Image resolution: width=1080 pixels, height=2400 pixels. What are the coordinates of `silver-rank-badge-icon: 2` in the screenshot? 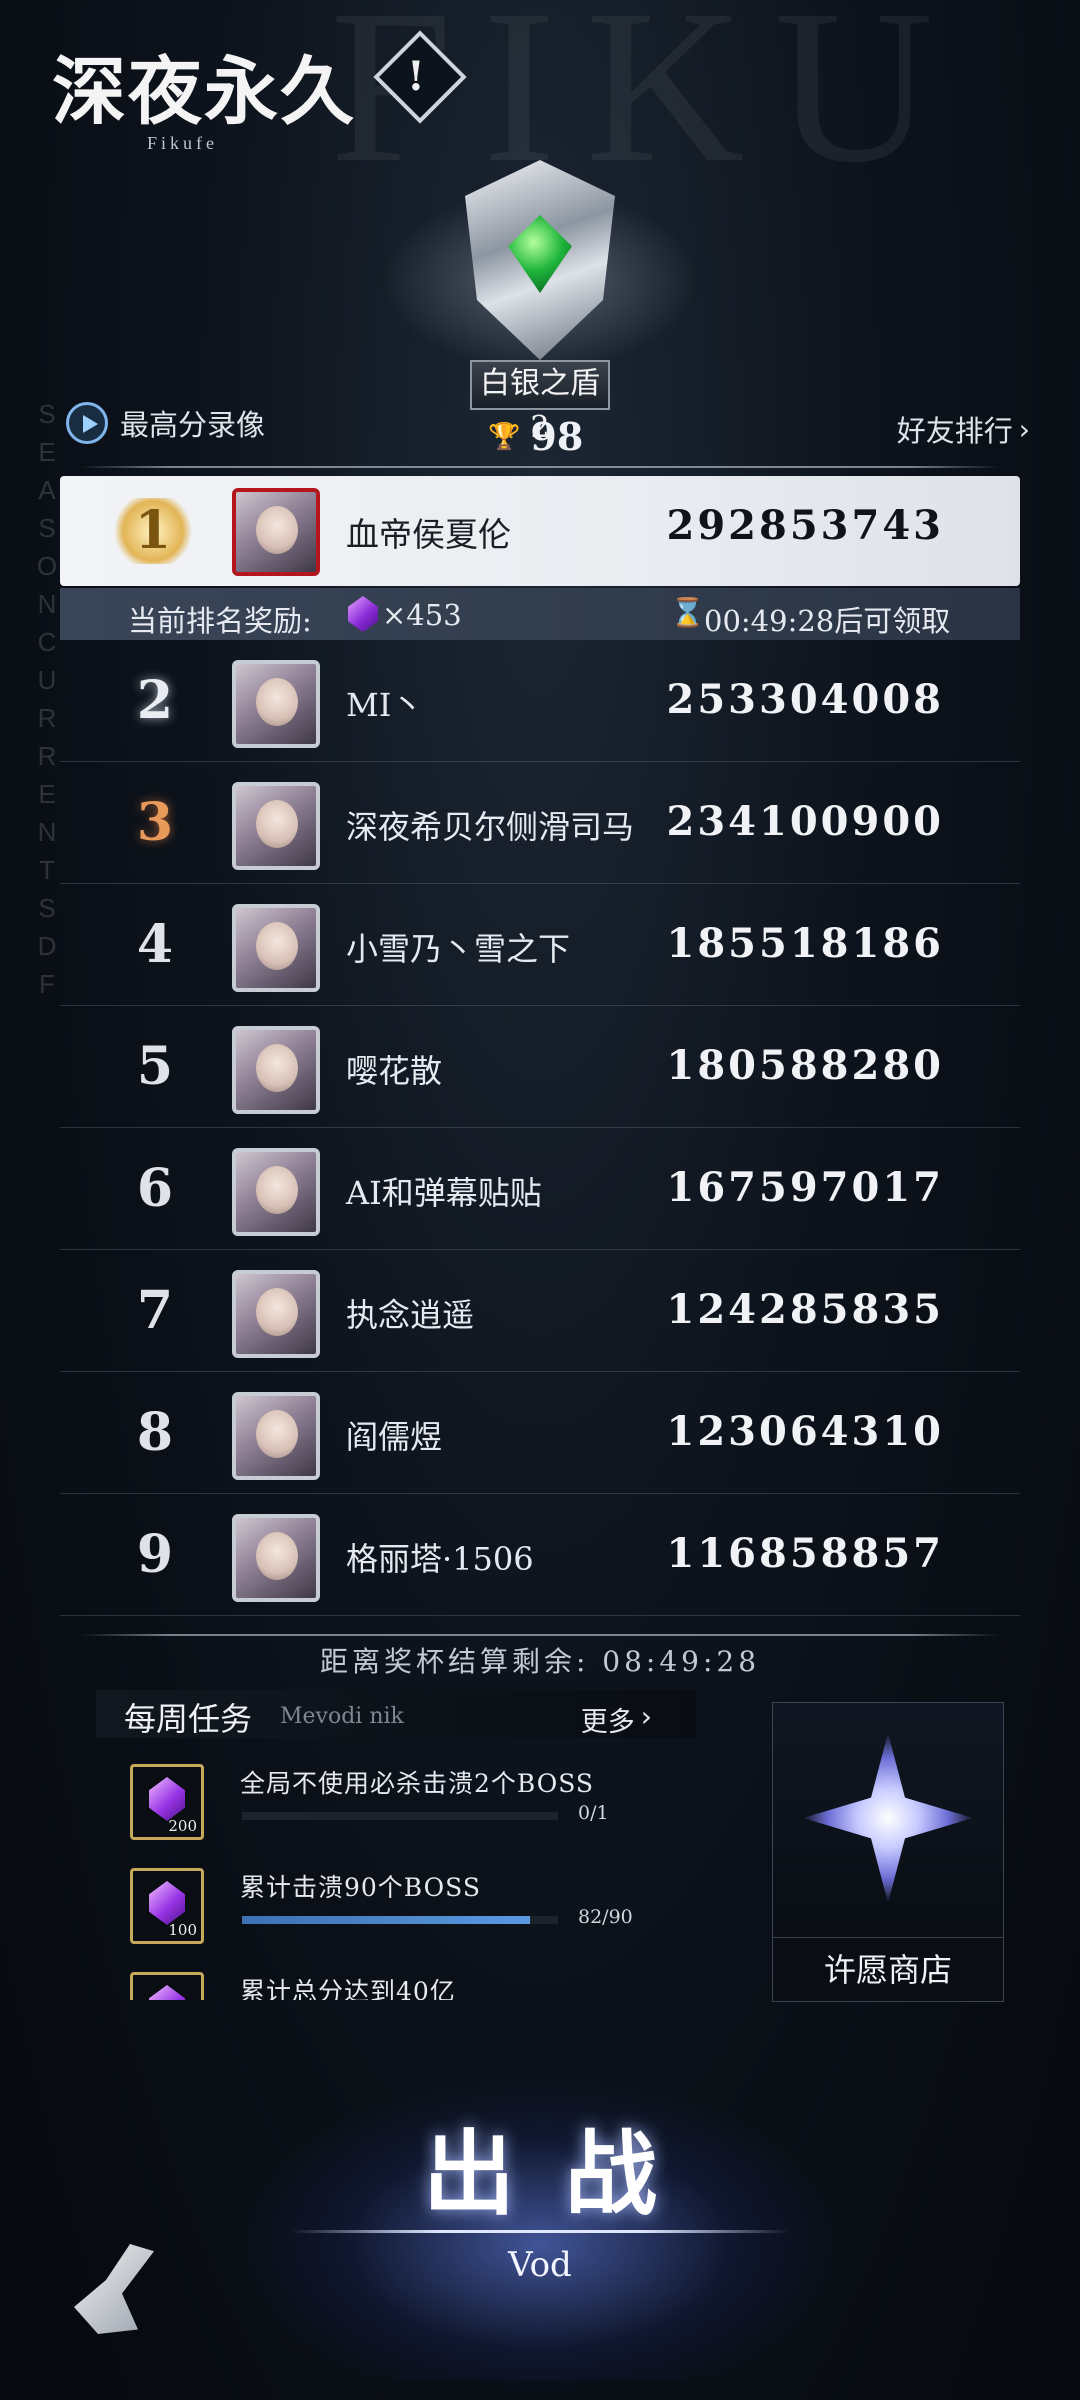 It's located at (155, 700).